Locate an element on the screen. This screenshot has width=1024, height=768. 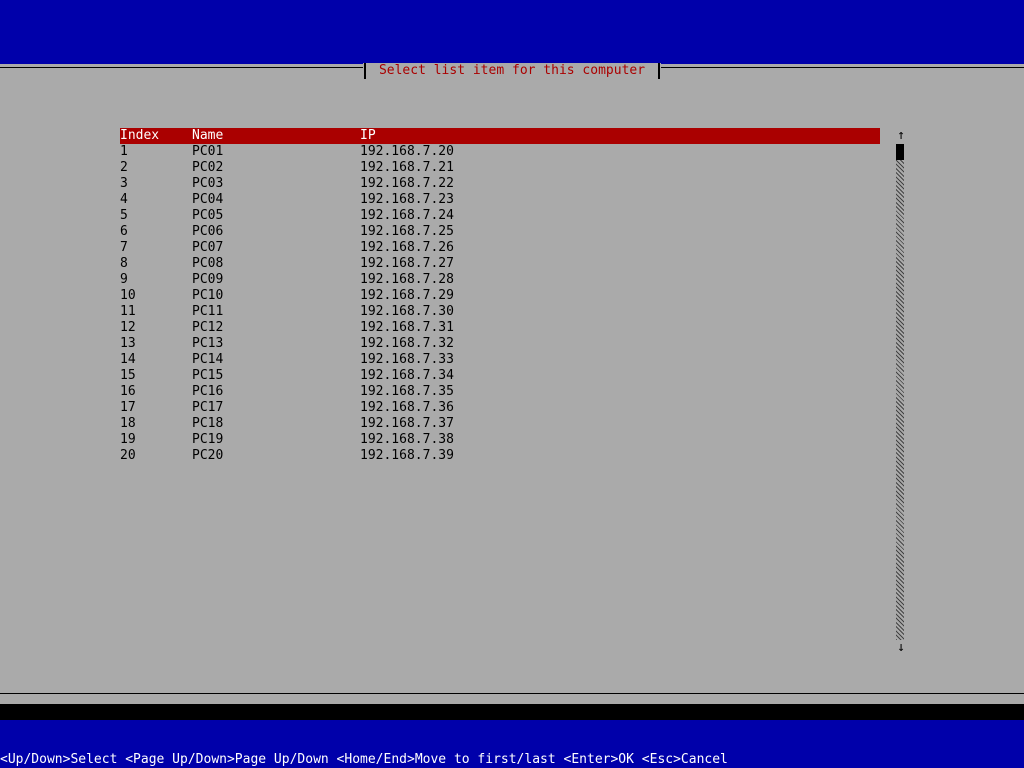
table-row: 19 PC19 192.168.7.38 is located at coordinates (500, 440).